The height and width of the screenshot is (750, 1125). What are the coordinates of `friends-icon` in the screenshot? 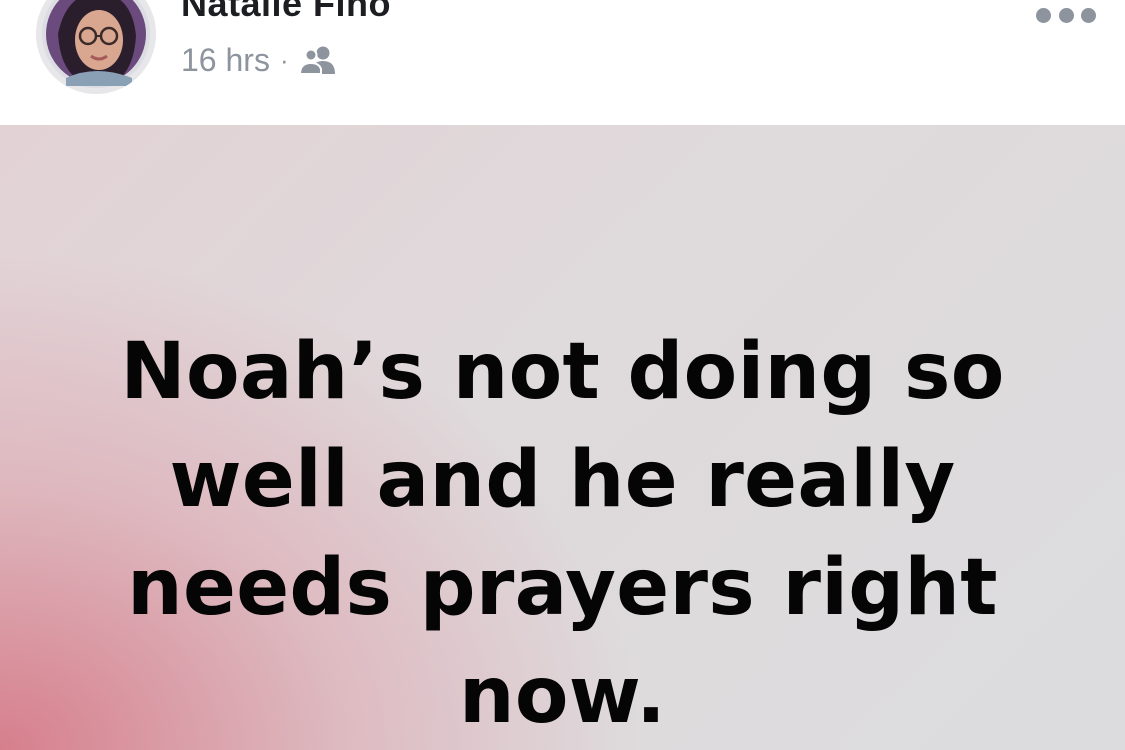 It's located at (317, 60).